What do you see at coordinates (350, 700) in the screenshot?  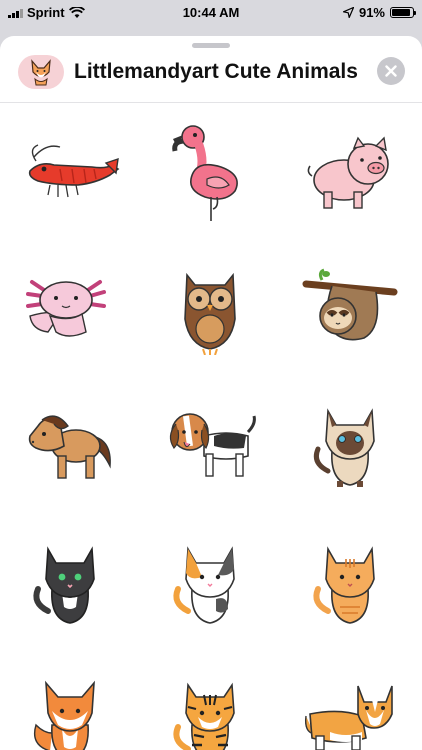 I see `sticker-corgi` at bounding box center [350, 700].